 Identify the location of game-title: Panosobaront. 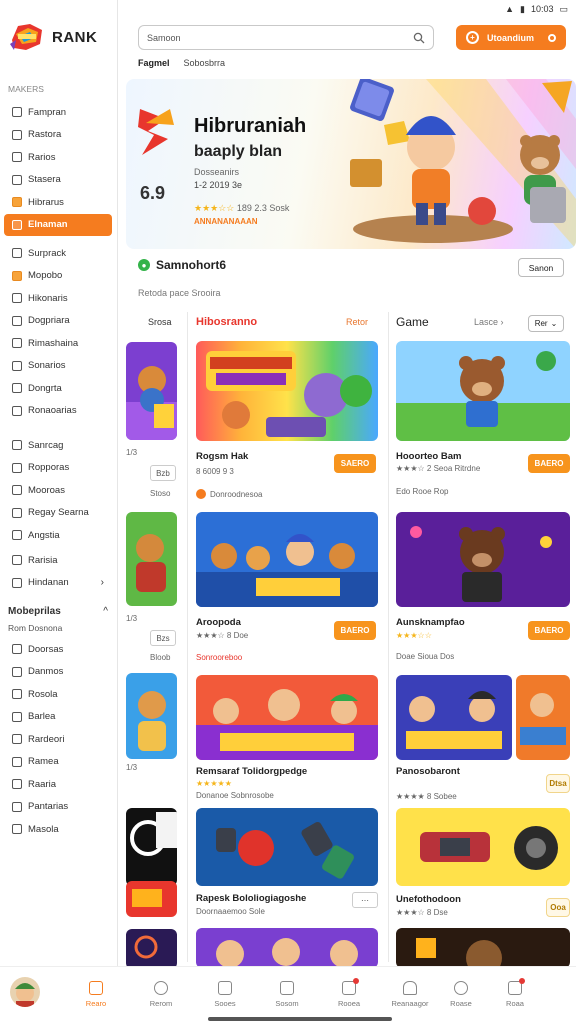
(428, 771).